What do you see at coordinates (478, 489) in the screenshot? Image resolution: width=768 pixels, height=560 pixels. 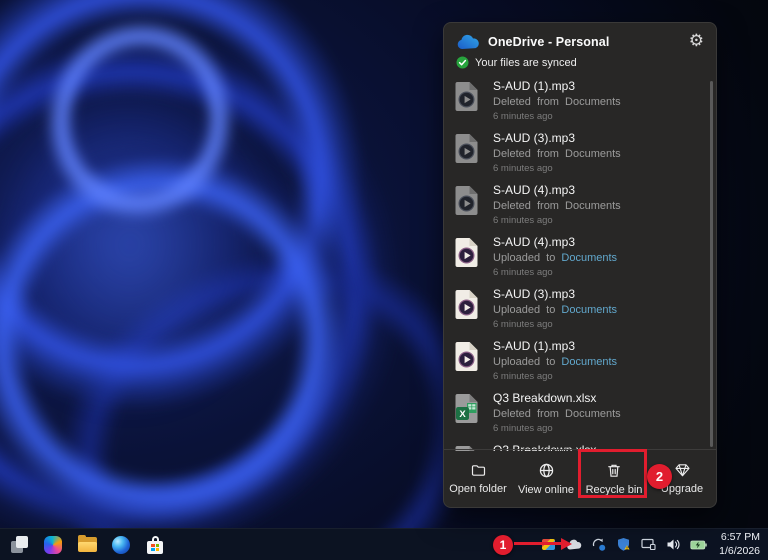 I see `open-folder-label: Open folder` at bounding box center [478, 489].